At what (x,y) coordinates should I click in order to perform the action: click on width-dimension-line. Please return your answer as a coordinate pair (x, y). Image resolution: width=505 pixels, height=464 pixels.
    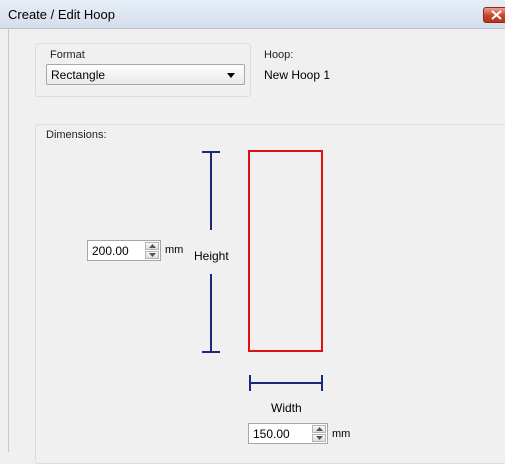
    Looking at the image, I should click on (286, 383).